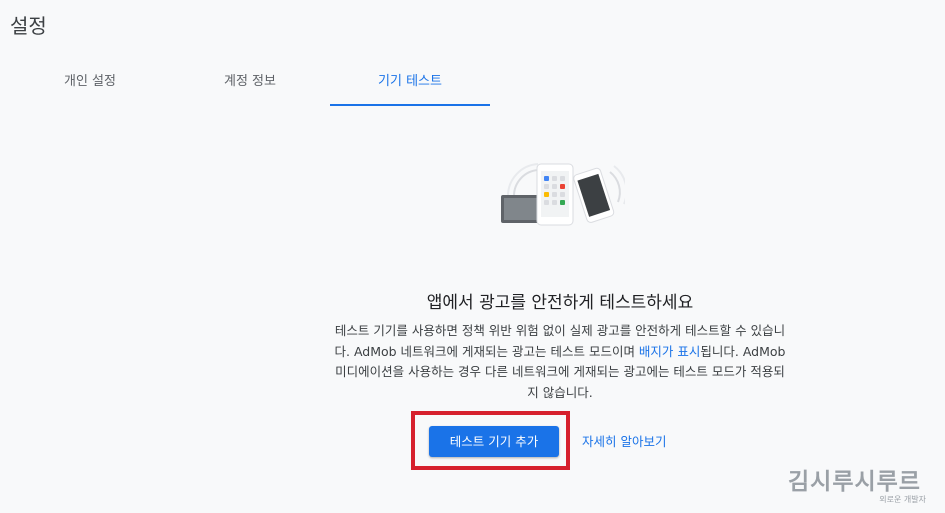 The height and width of the screenshot is (513, 945). What do you see at coordinates (90, 85) in the screenshot?
I see `tab-personal-settings: 개인 설정` at bounding box center [90, 85].